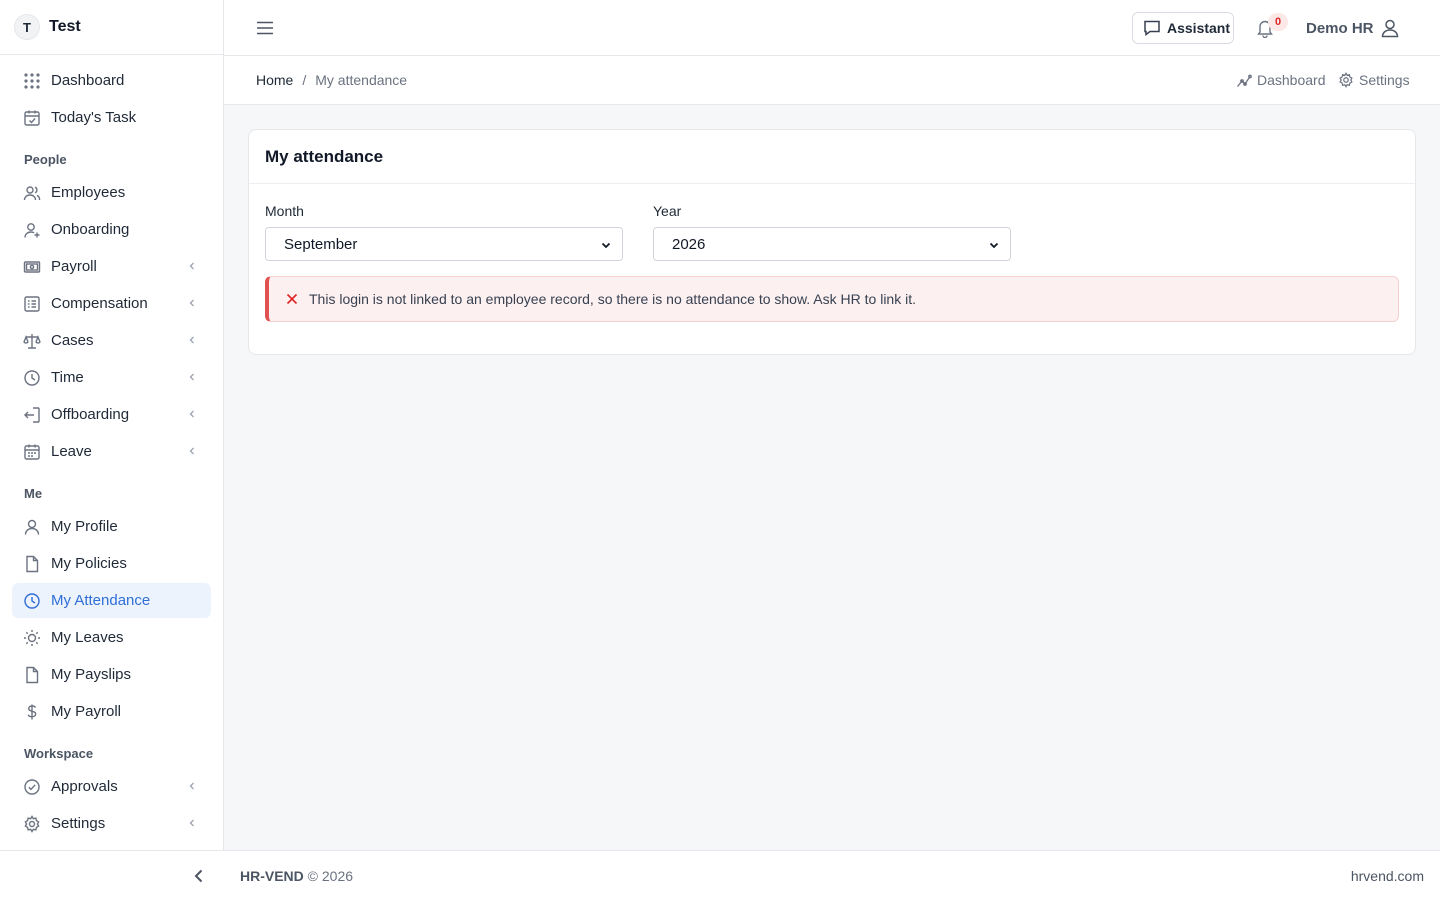  I want to click on sidebar-item-label: Onboarding, so click(90, 229).